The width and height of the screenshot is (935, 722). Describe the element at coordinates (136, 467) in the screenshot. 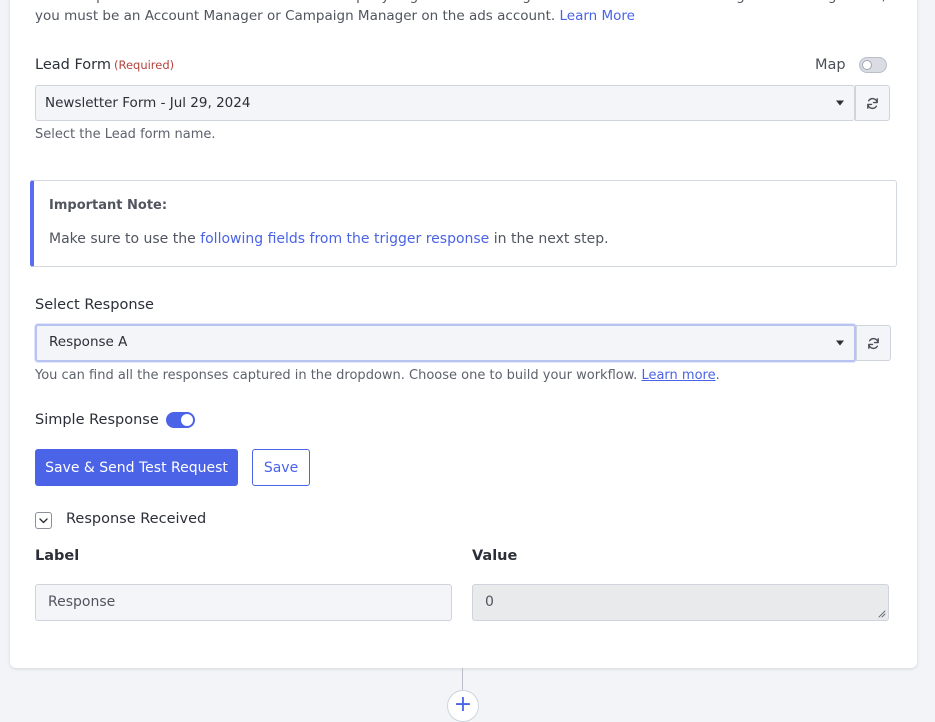

I see `save-send-test-button: Save & Send Test Request` at that location.